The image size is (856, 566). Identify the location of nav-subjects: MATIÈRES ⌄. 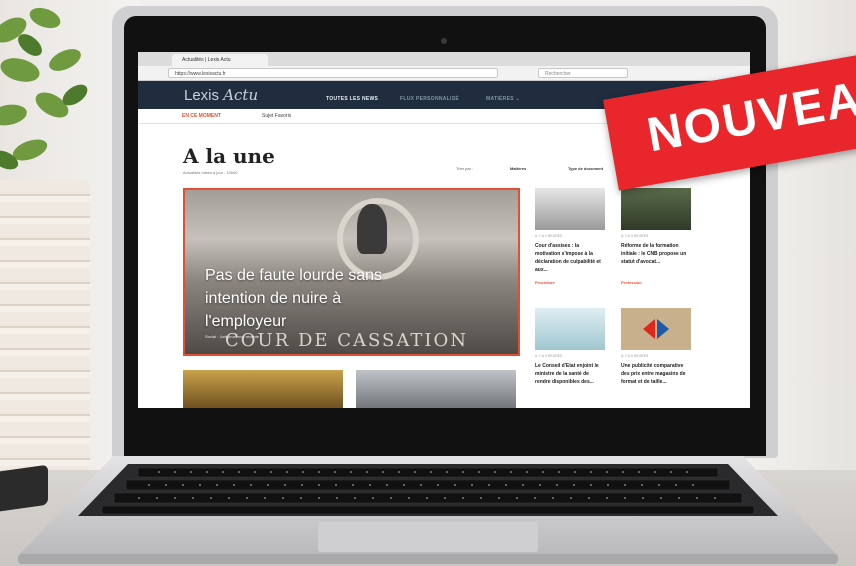
(503, 99).